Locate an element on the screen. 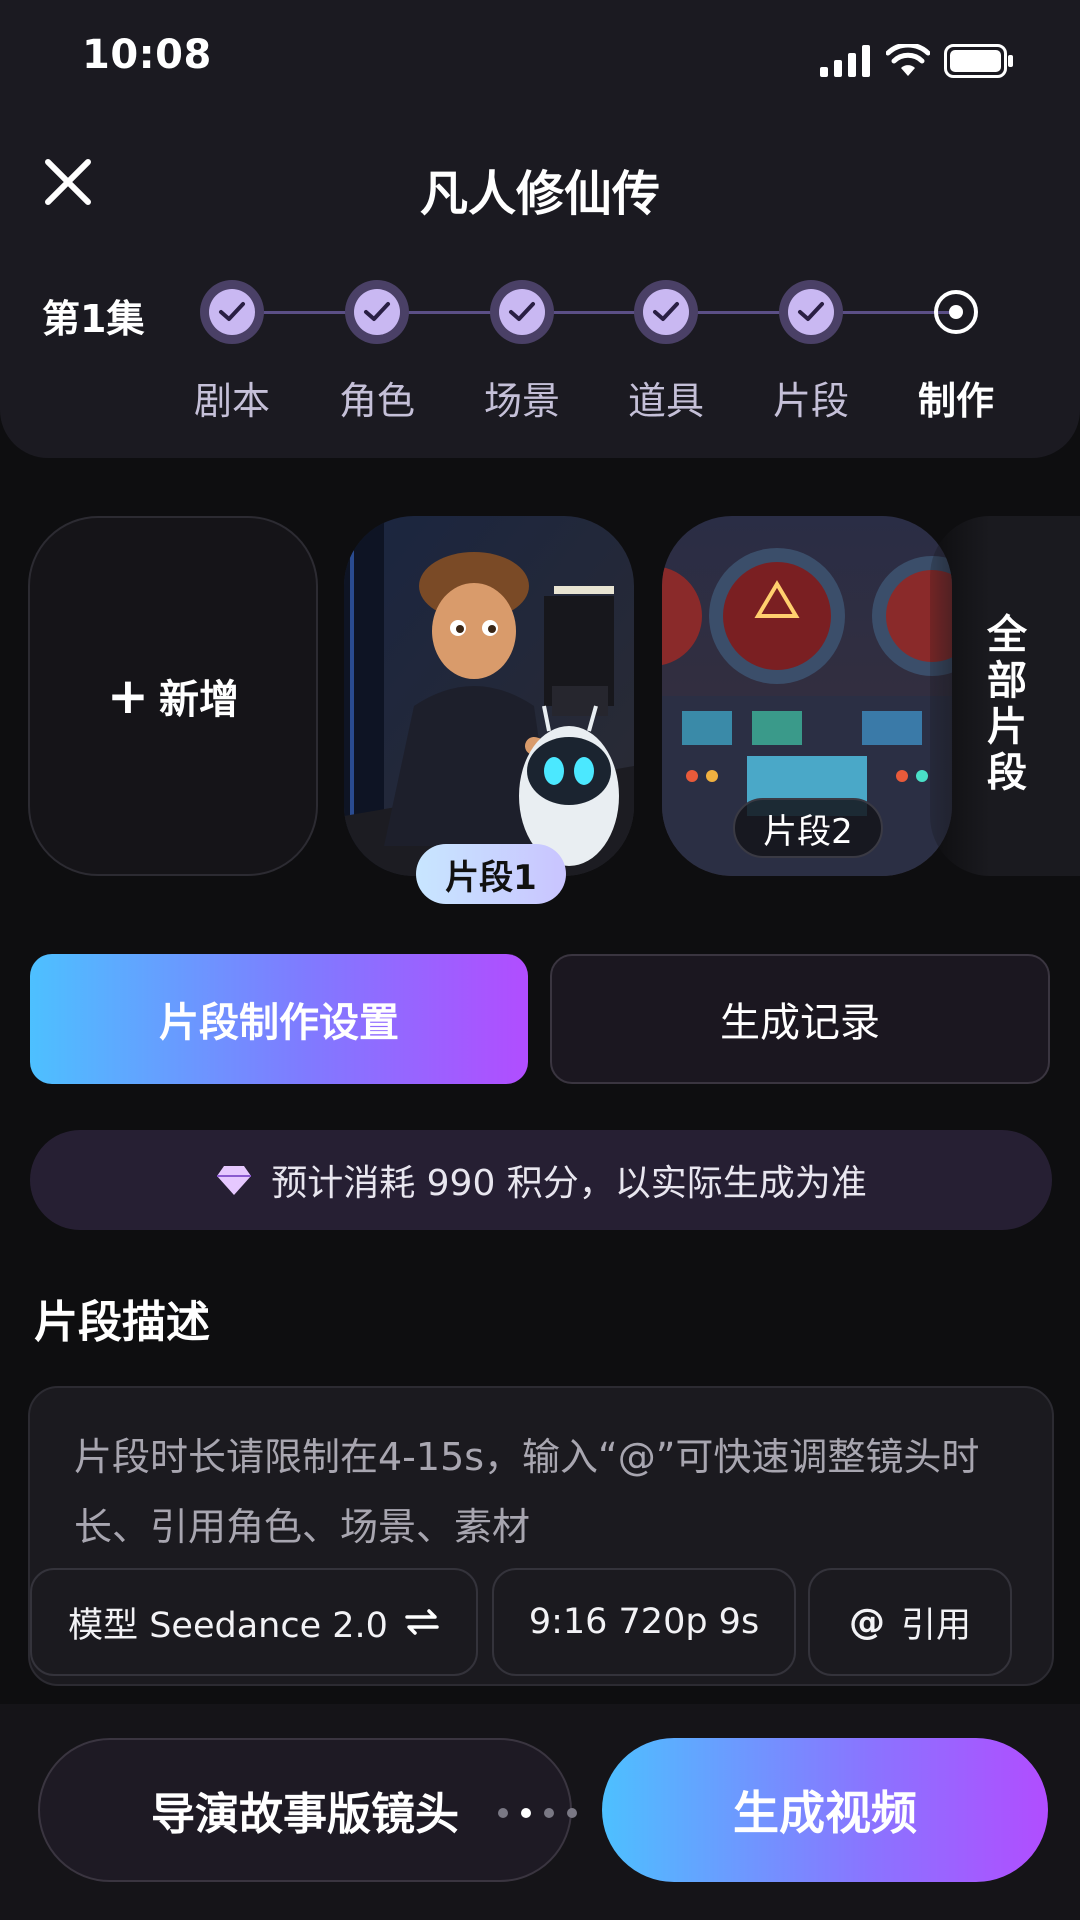 The image size is (1080, 1920). add-clip-button: + 新增 is located at coordinates (173, 696).